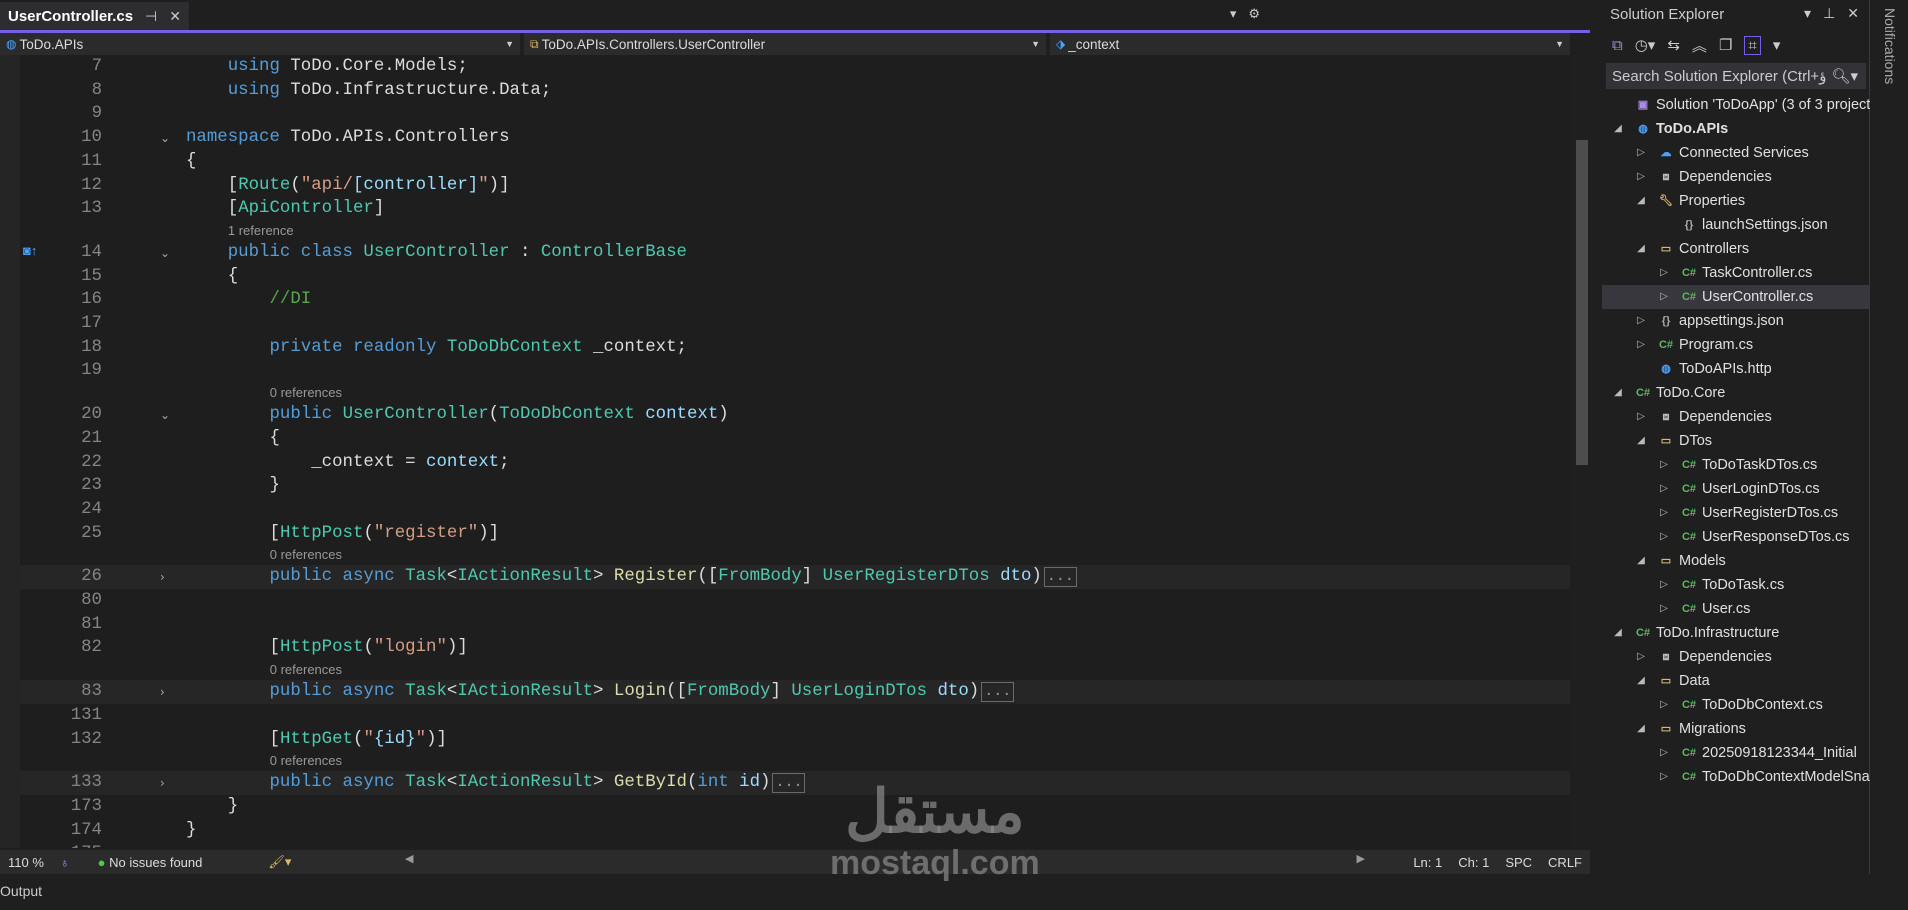 The width and height of the screenshot is (1908, 910). I want to click on code-line: 82 [HttpPost("login")], so click(795, 648).